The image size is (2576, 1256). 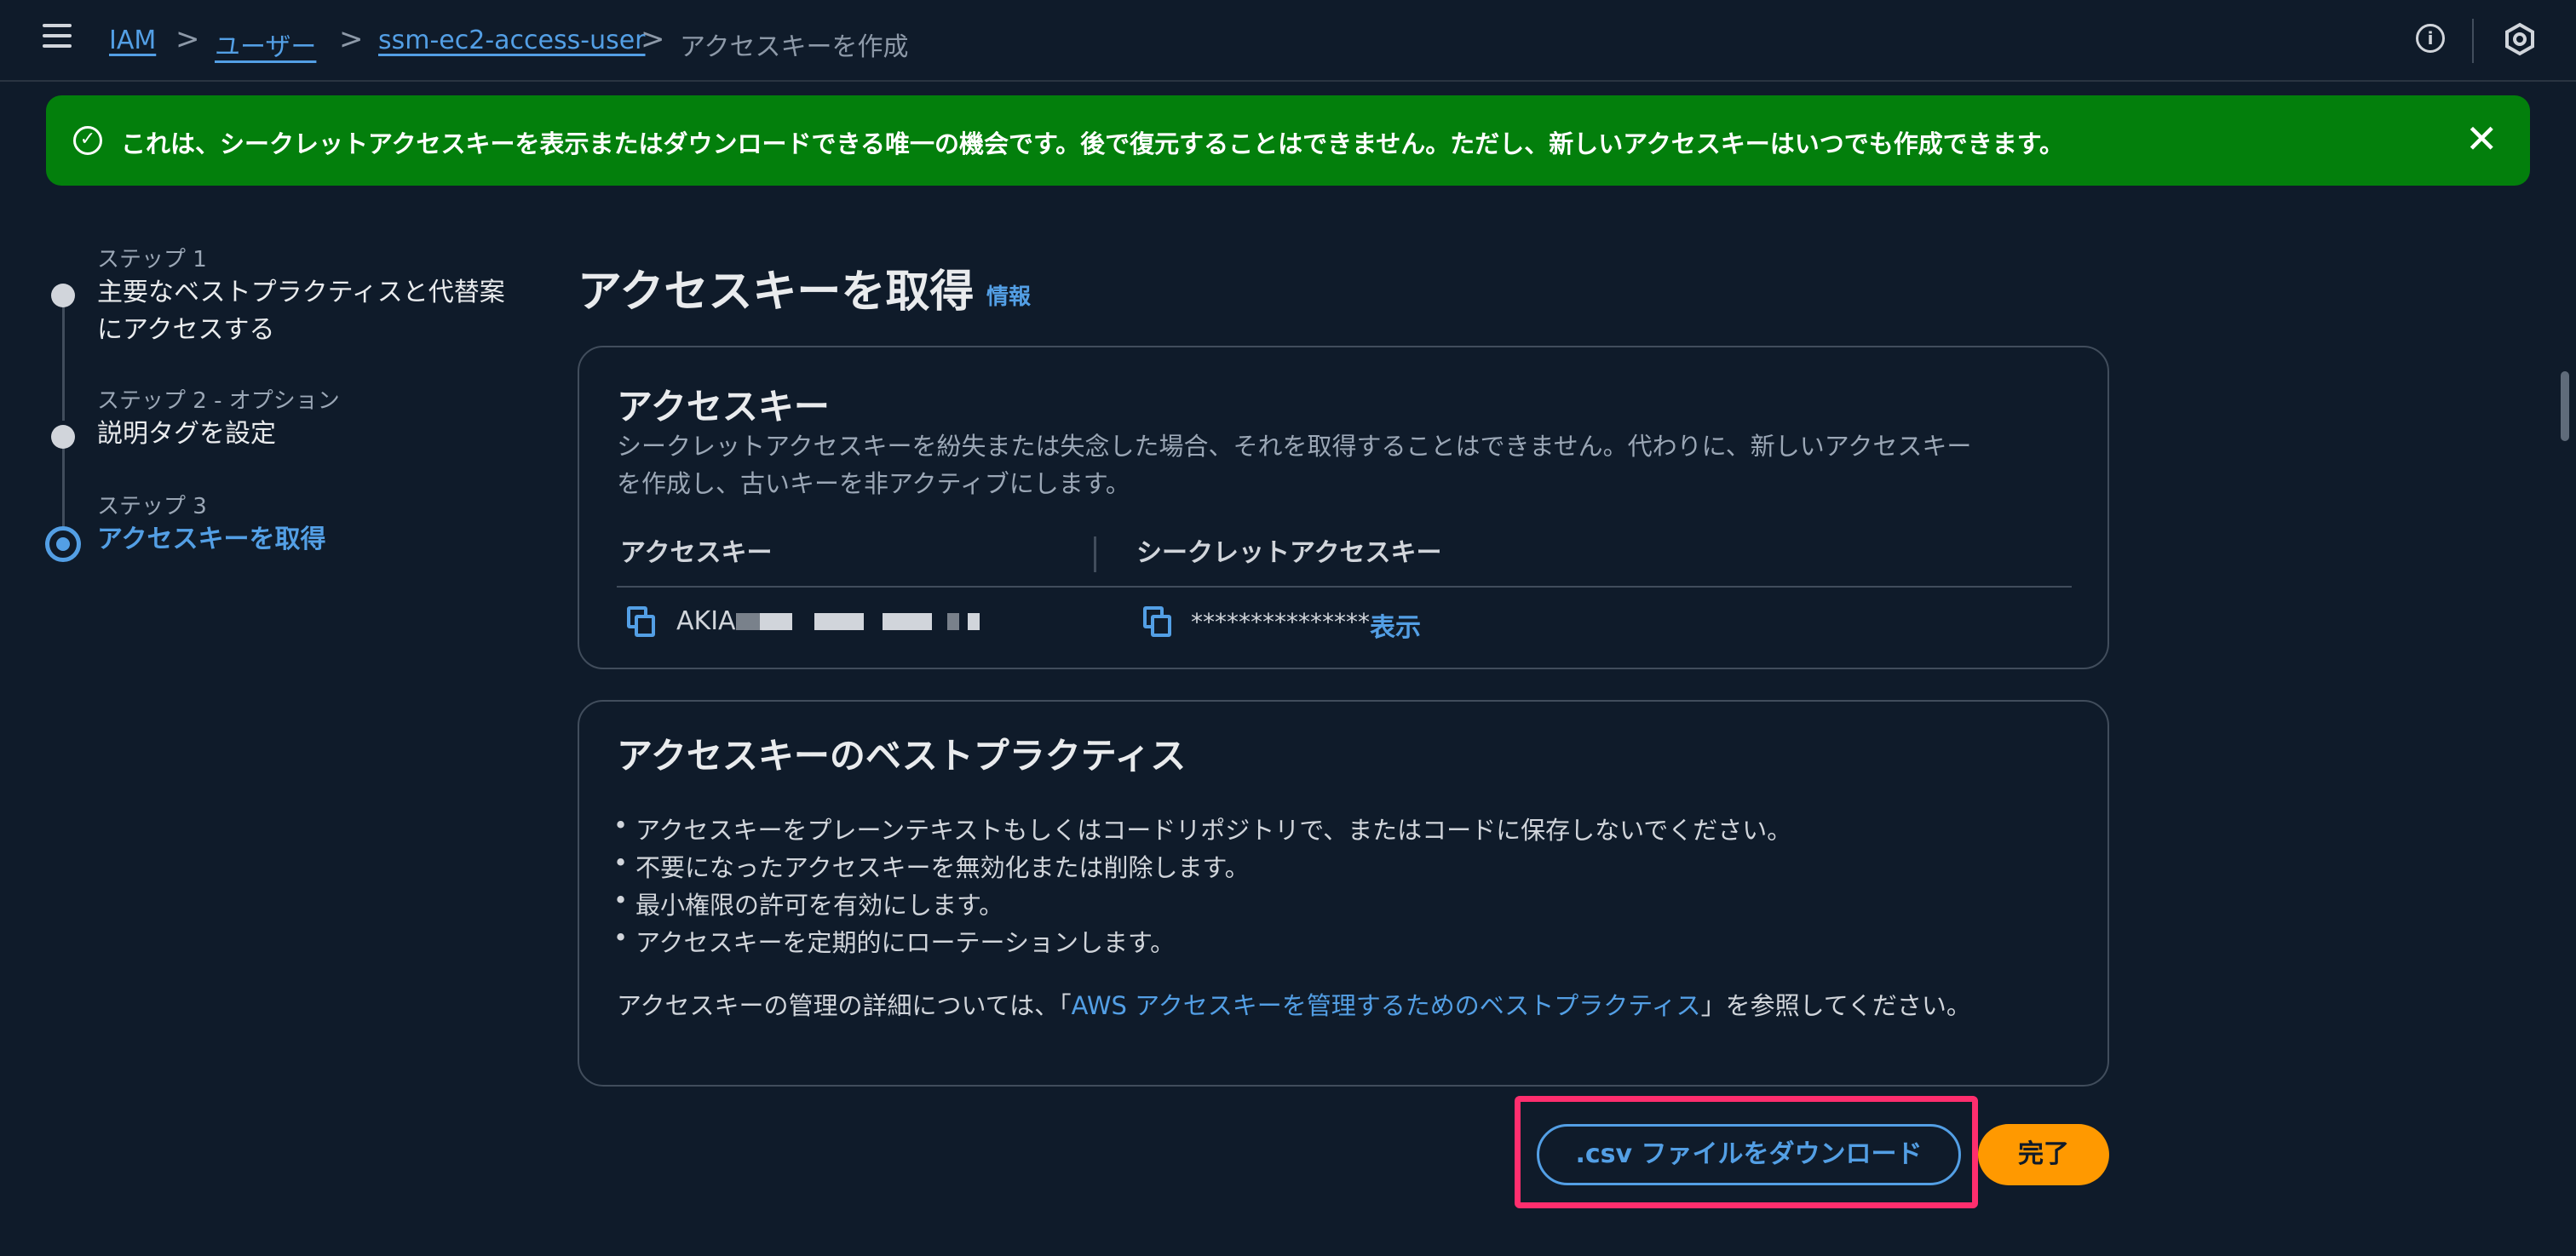 What do you see at coordinates (1095, 554) in the screenshot?
I see `column-divider` at bounding box center [1095, 554].